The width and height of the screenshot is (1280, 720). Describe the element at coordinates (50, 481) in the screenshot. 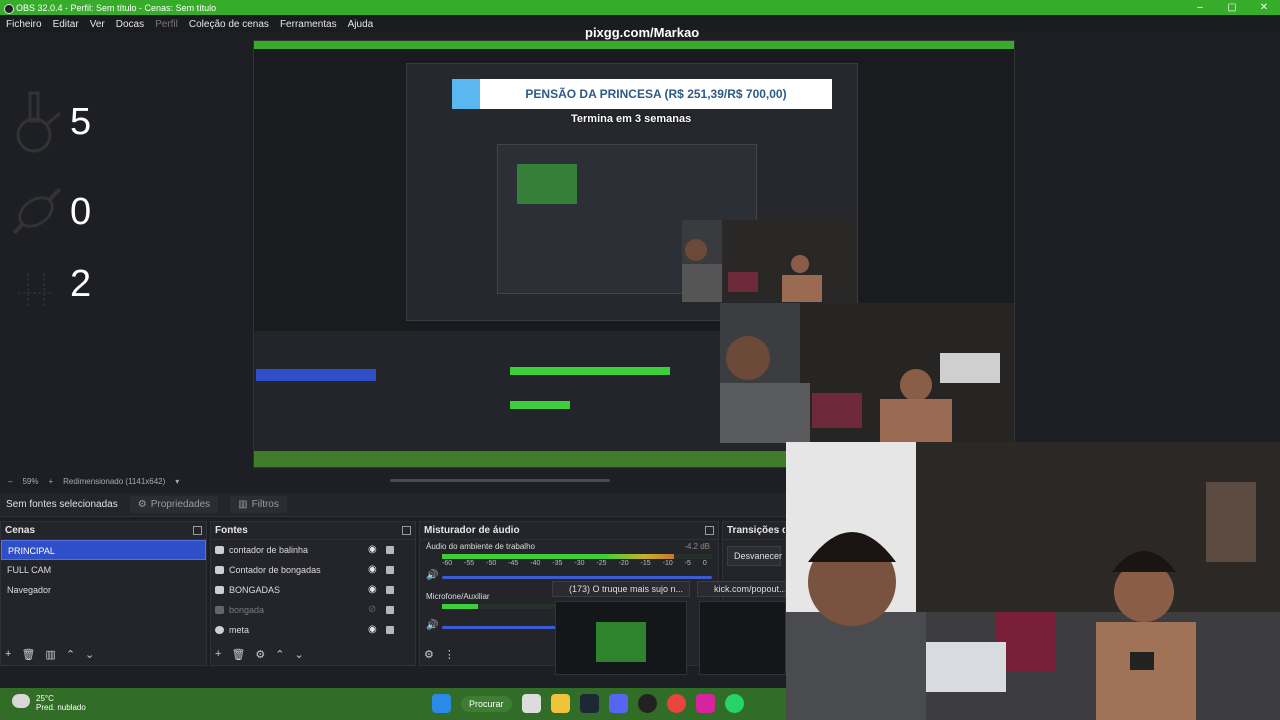

I see `zoom-in-button: +` at that location.